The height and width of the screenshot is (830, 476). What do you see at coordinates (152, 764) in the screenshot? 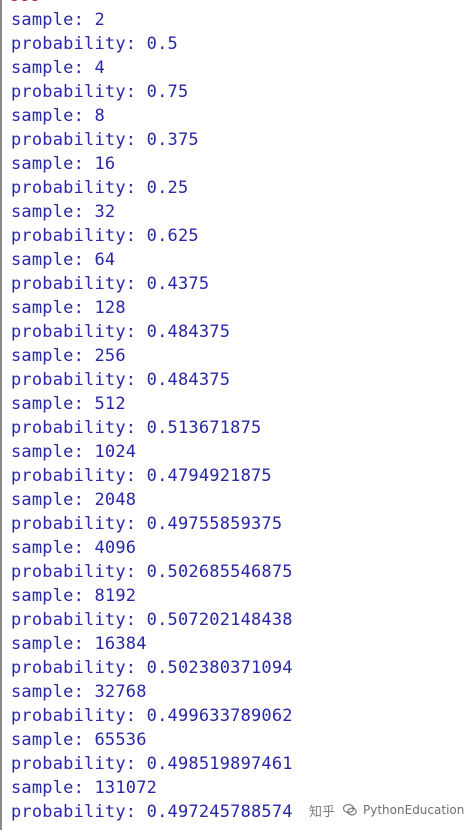
I see `output-line: probability: 0.498519897461` at bounding box center [152, 764].